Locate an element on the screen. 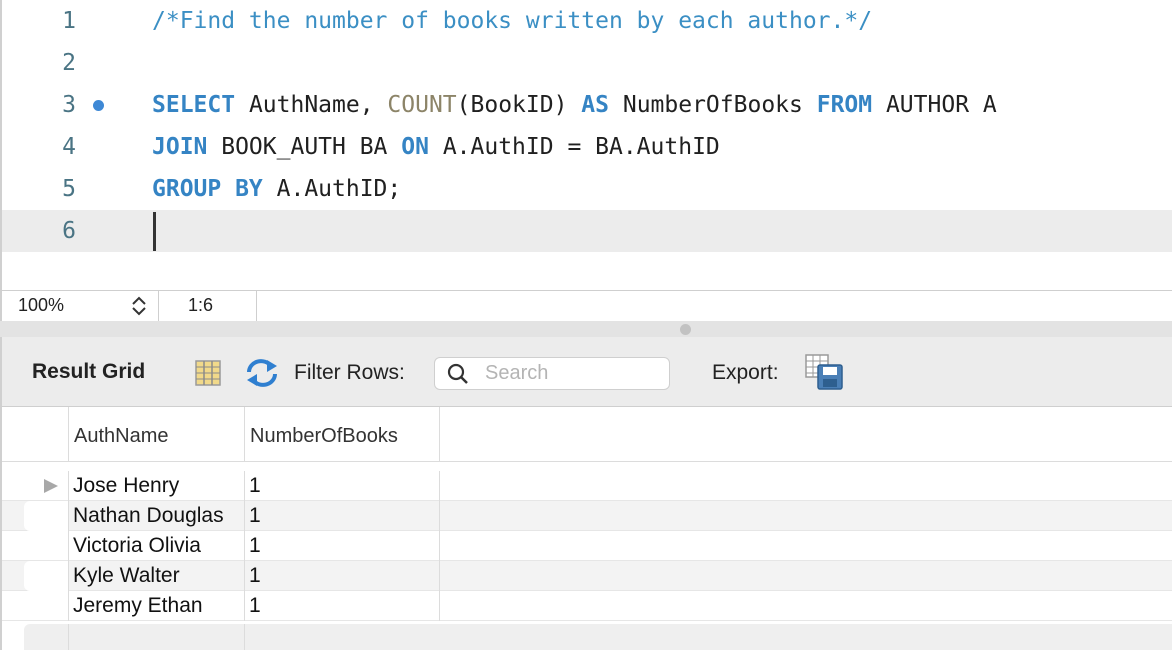  table-row: Kyle Walter 1 is located at coordinates (587, 576).